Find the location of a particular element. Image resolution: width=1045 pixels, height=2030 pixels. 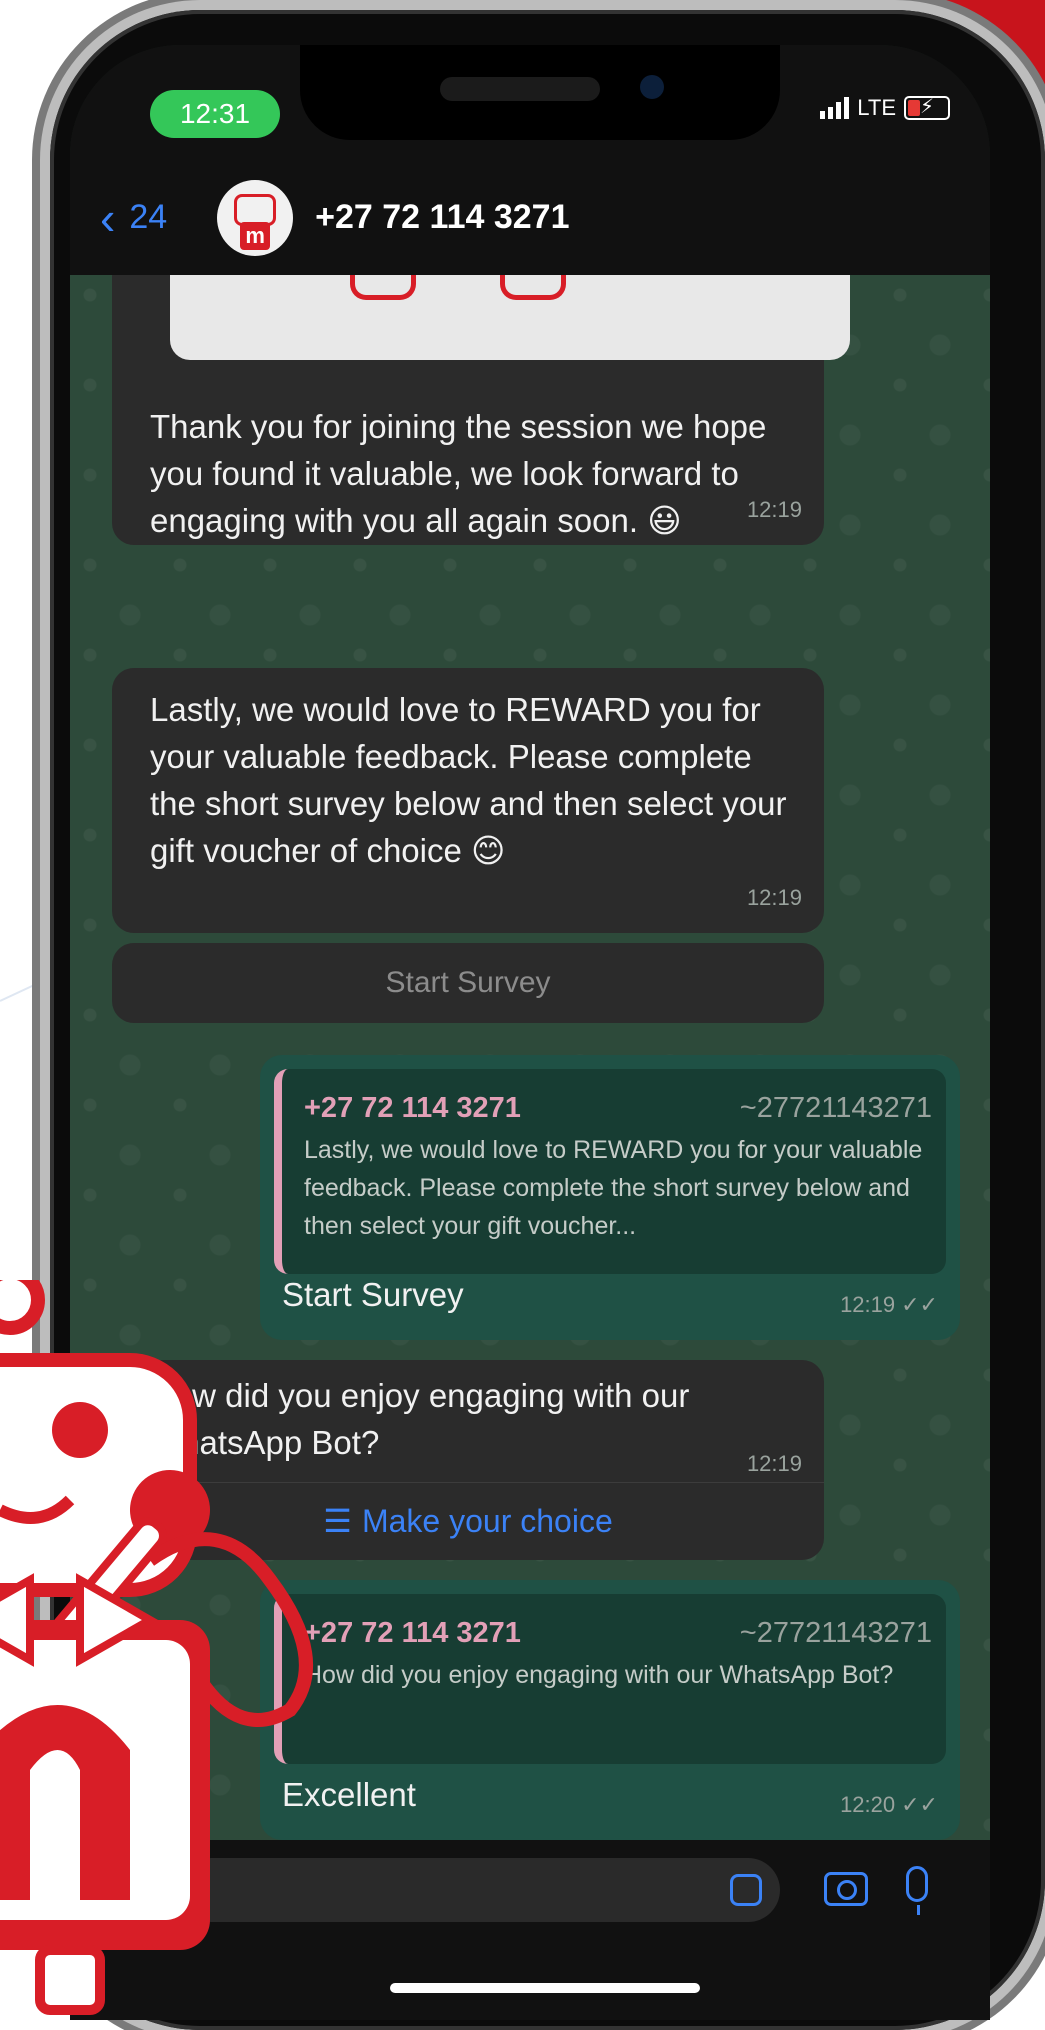

home-indicator is located at coordinates (545, 1988).